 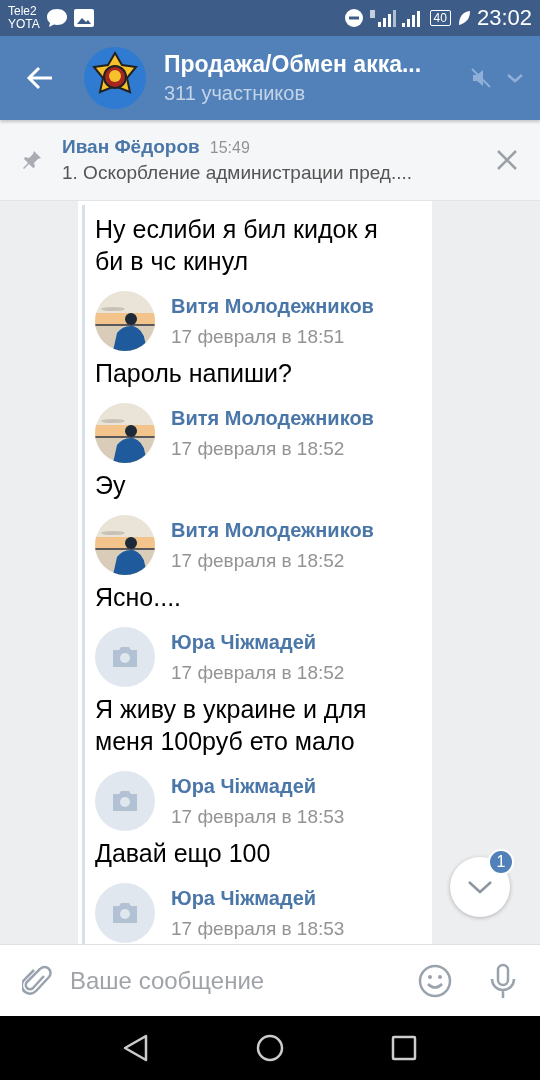 I want to click on unread-badge: 1, so click(x=501, y=862).